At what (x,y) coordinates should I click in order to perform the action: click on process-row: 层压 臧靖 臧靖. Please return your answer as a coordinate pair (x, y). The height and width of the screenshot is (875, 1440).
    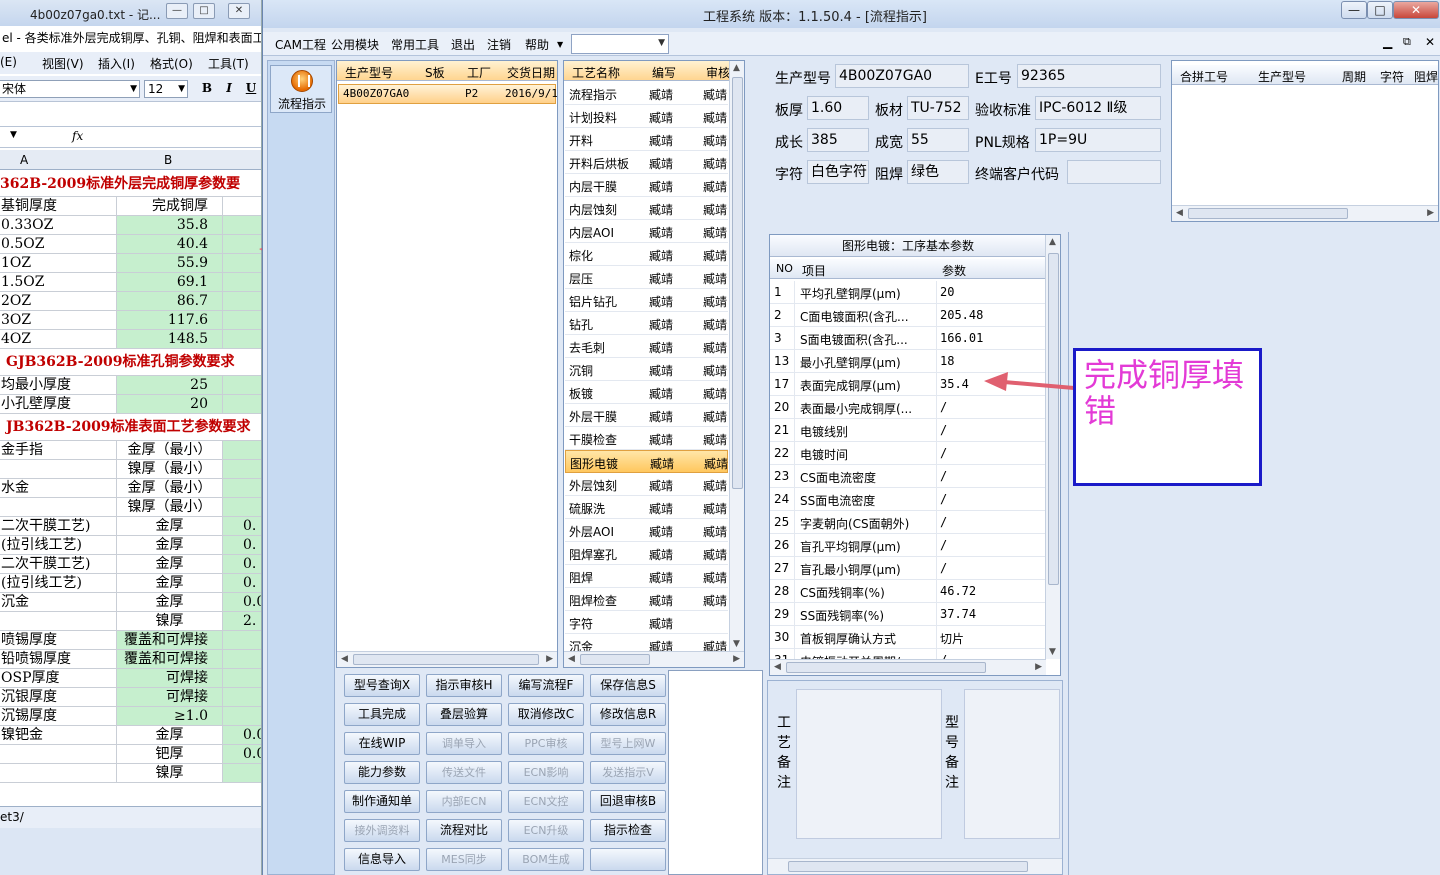
    Looking at the image, I should click on (646, 277).